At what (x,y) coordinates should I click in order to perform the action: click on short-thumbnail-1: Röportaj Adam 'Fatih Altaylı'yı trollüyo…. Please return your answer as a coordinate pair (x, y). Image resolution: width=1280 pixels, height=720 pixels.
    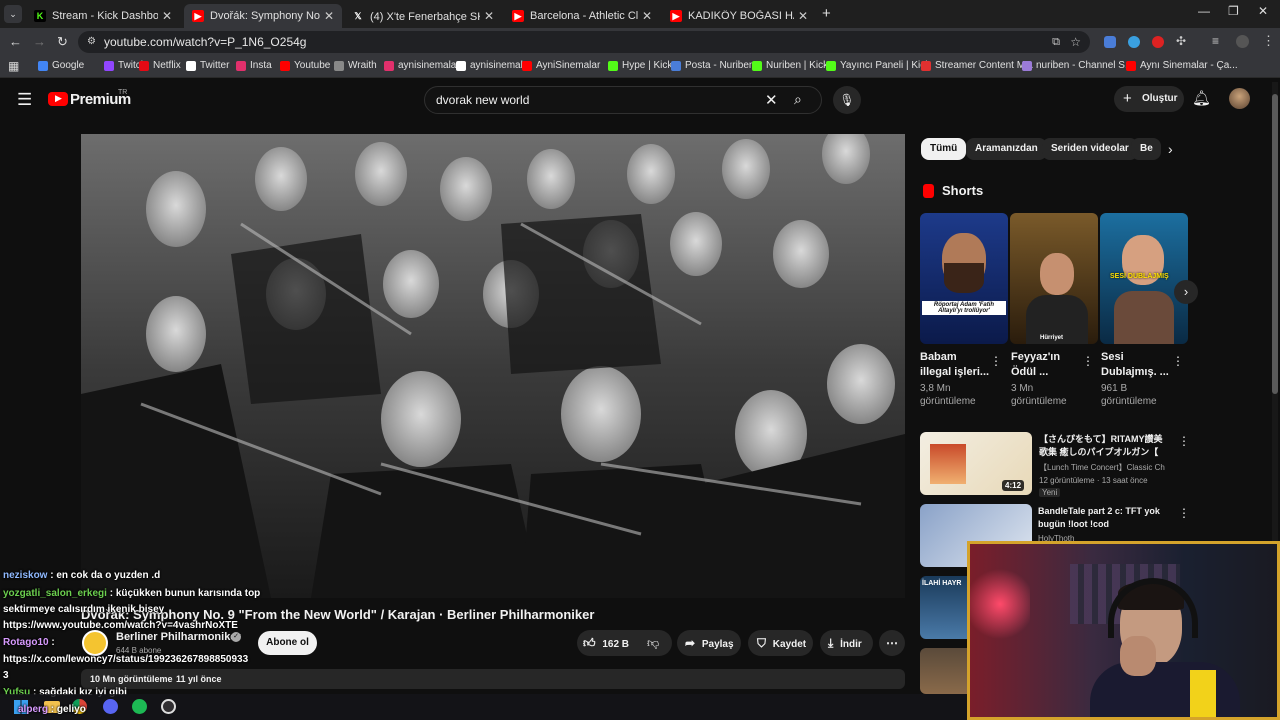
    Looking at the image, I should click on (964, 278).